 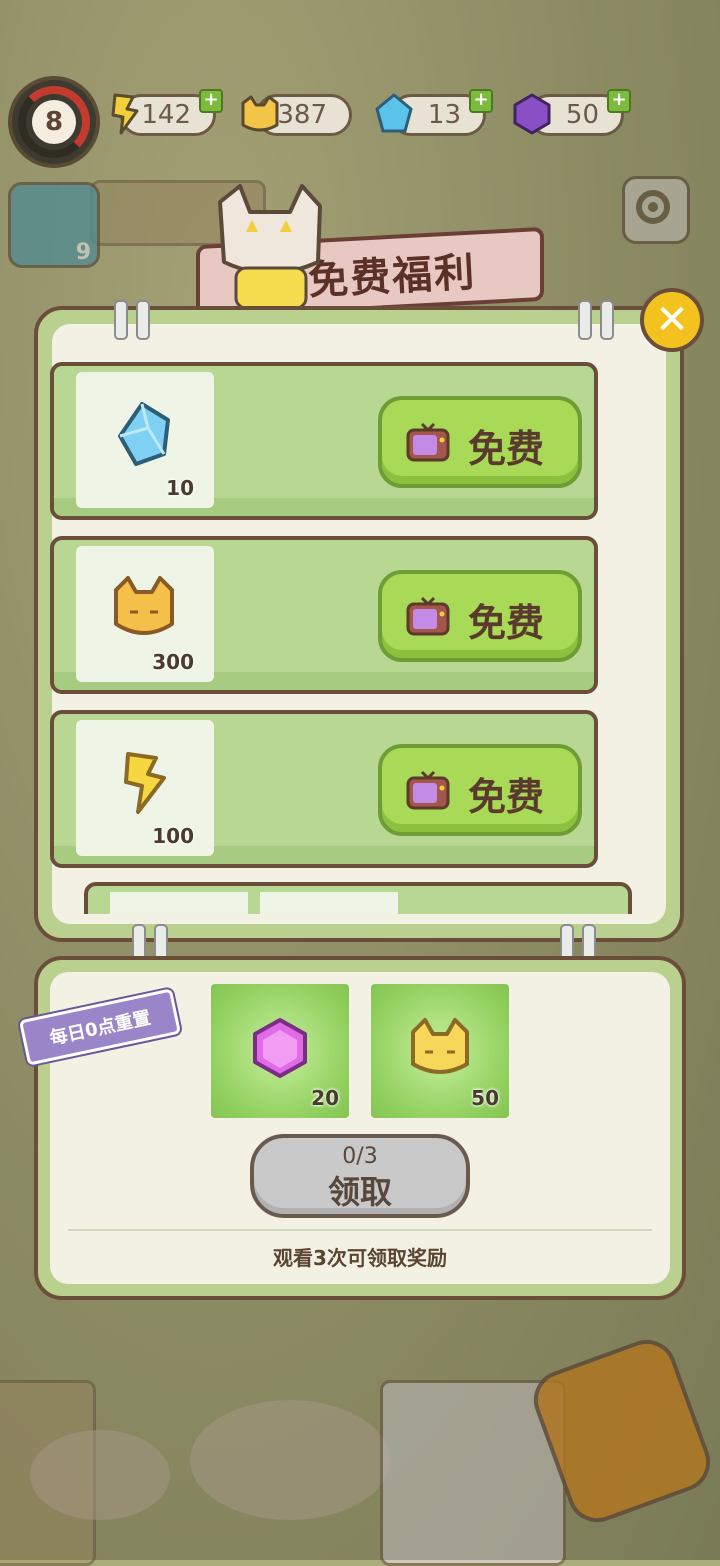 What do you see at coordinates (173, 836) in the screenshot?
I see `reward-amount: 100` at bounding box center [173, 836].